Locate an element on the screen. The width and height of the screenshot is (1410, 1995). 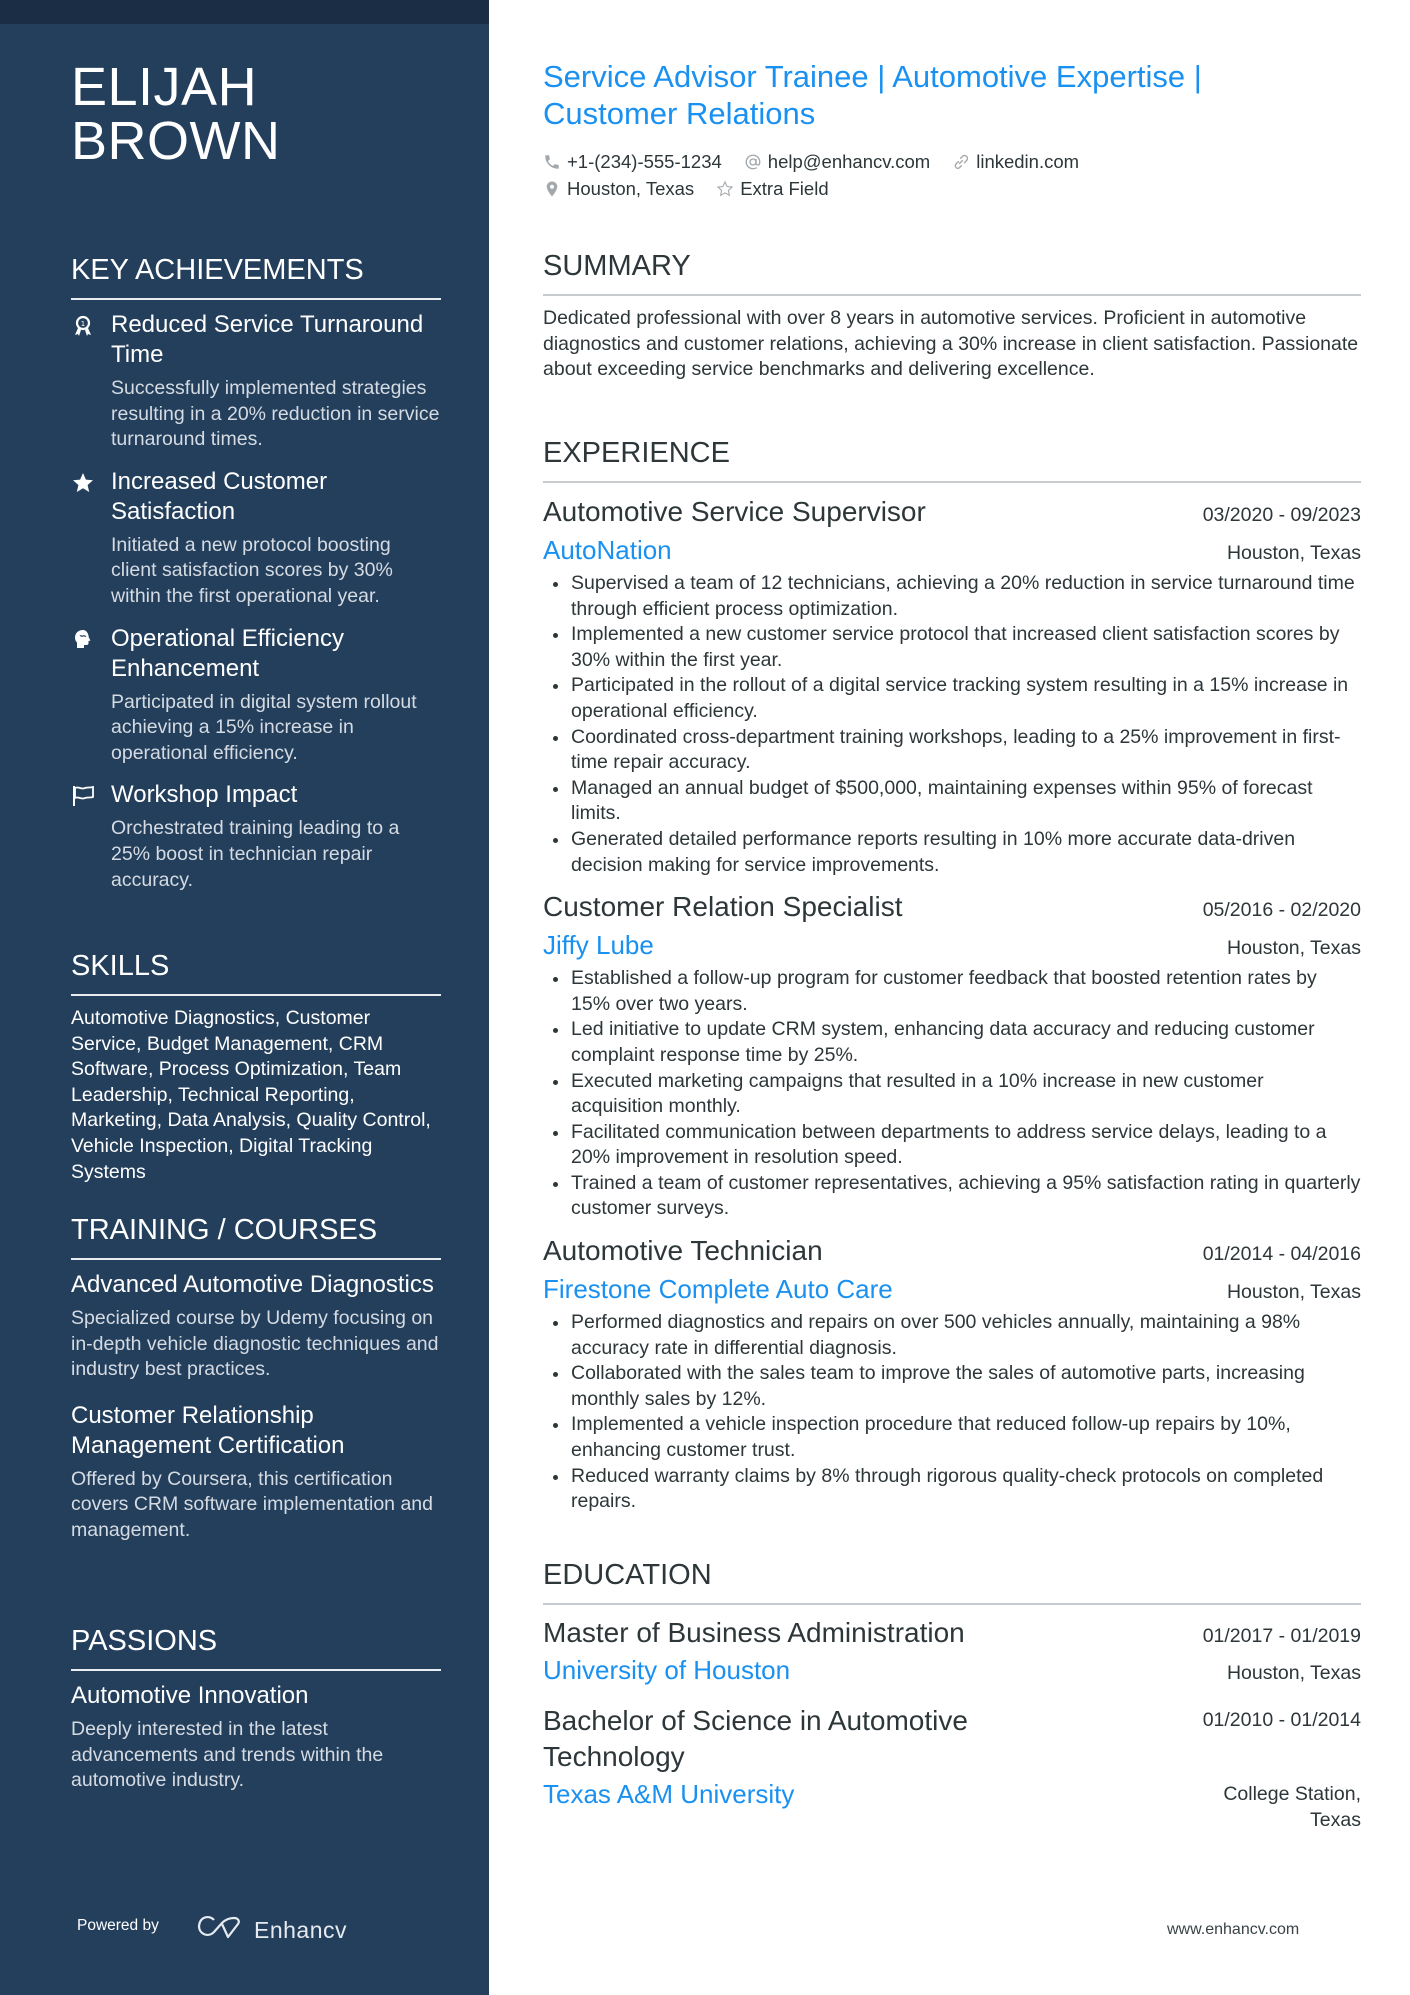
contact-phone: +1-(234)-555-1234 is located at coordinates (632, 162).